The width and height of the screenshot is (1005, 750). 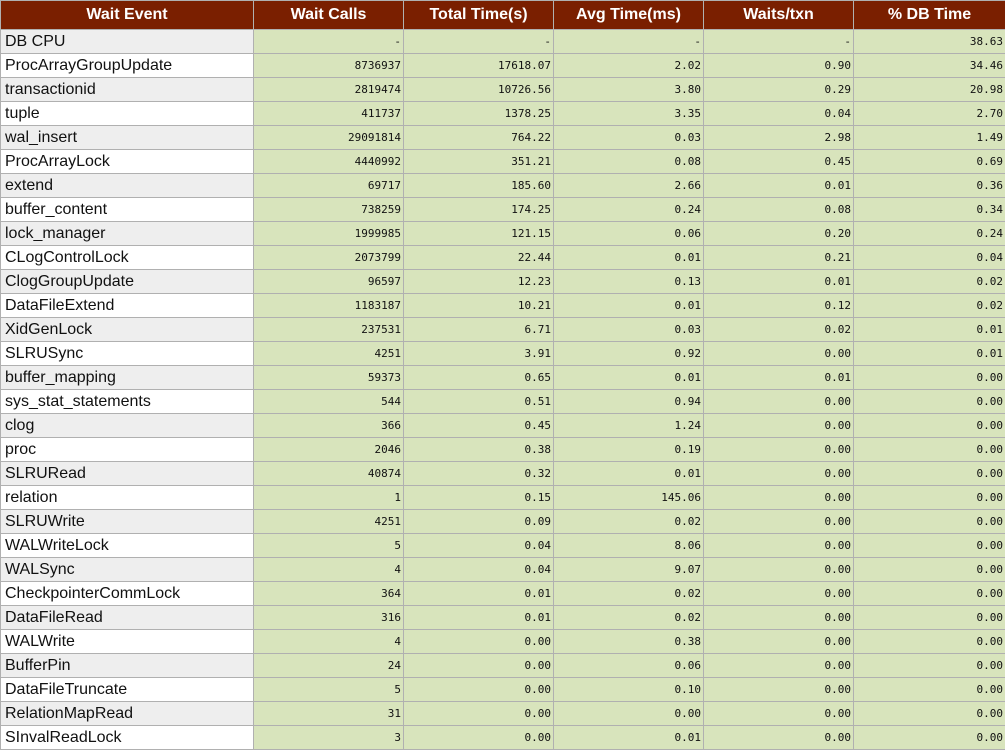 I want to click on table-row: sys_stat_statements5440.510.940.000.00, so click(x=503, y=402).